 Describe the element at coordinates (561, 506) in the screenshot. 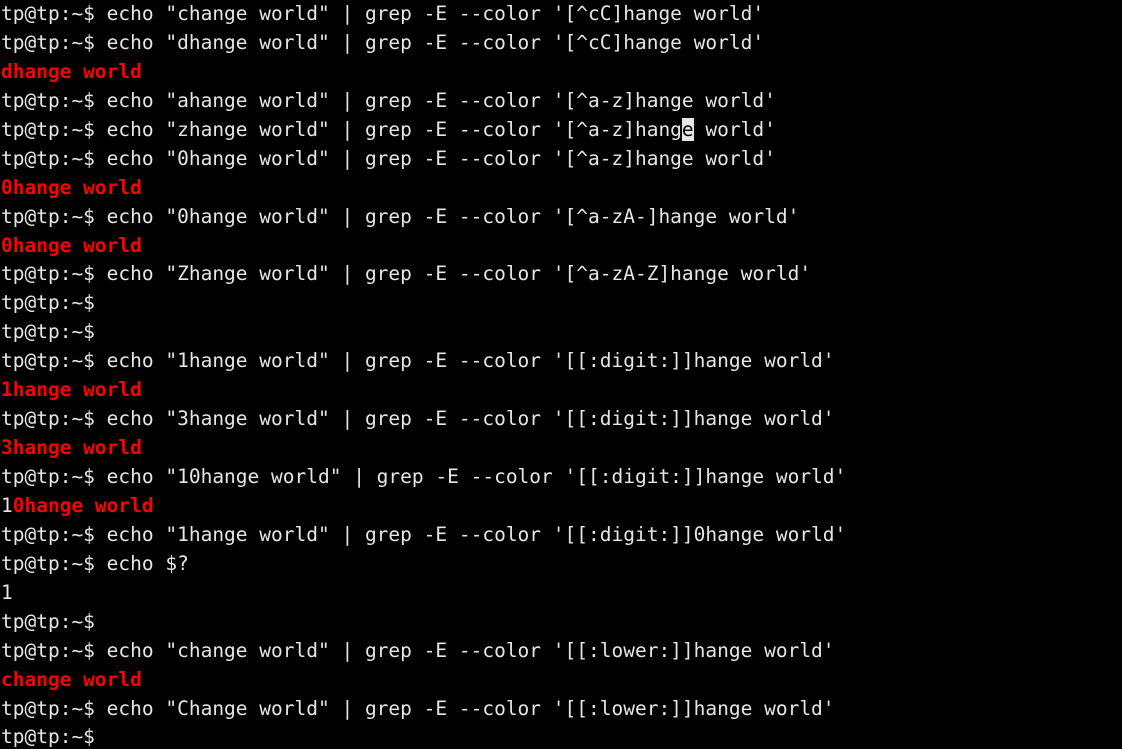

I see `terminal-line: 10hange world` at that location.